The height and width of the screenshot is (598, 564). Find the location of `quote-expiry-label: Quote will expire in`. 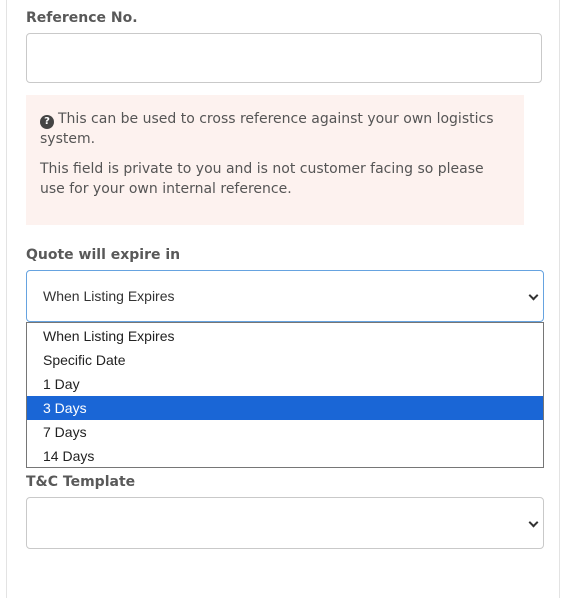

quote-expiry-label: Quote will expire in is located at coordinates (103, 255).